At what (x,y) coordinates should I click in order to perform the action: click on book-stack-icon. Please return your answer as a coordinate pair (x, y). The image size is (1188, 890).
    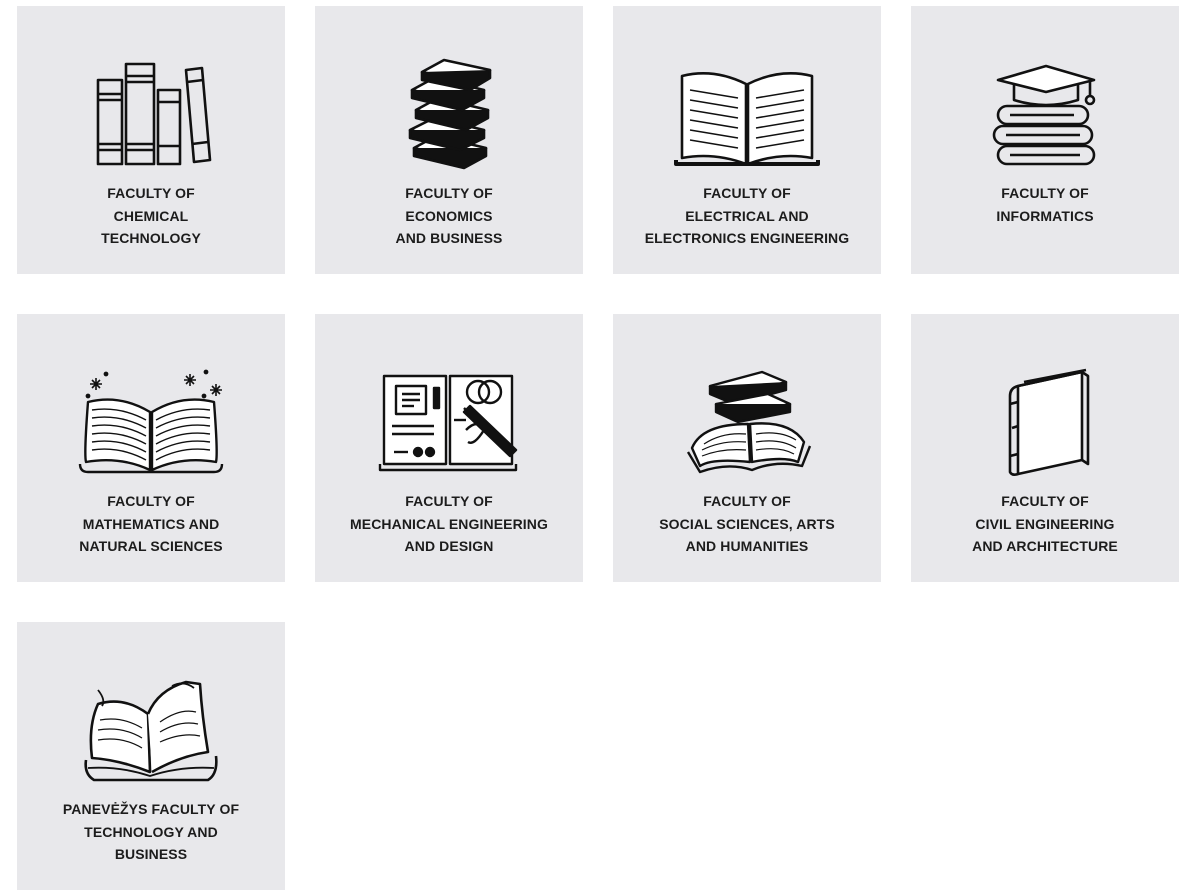
    Looking at the image, I should click on (449, 114).